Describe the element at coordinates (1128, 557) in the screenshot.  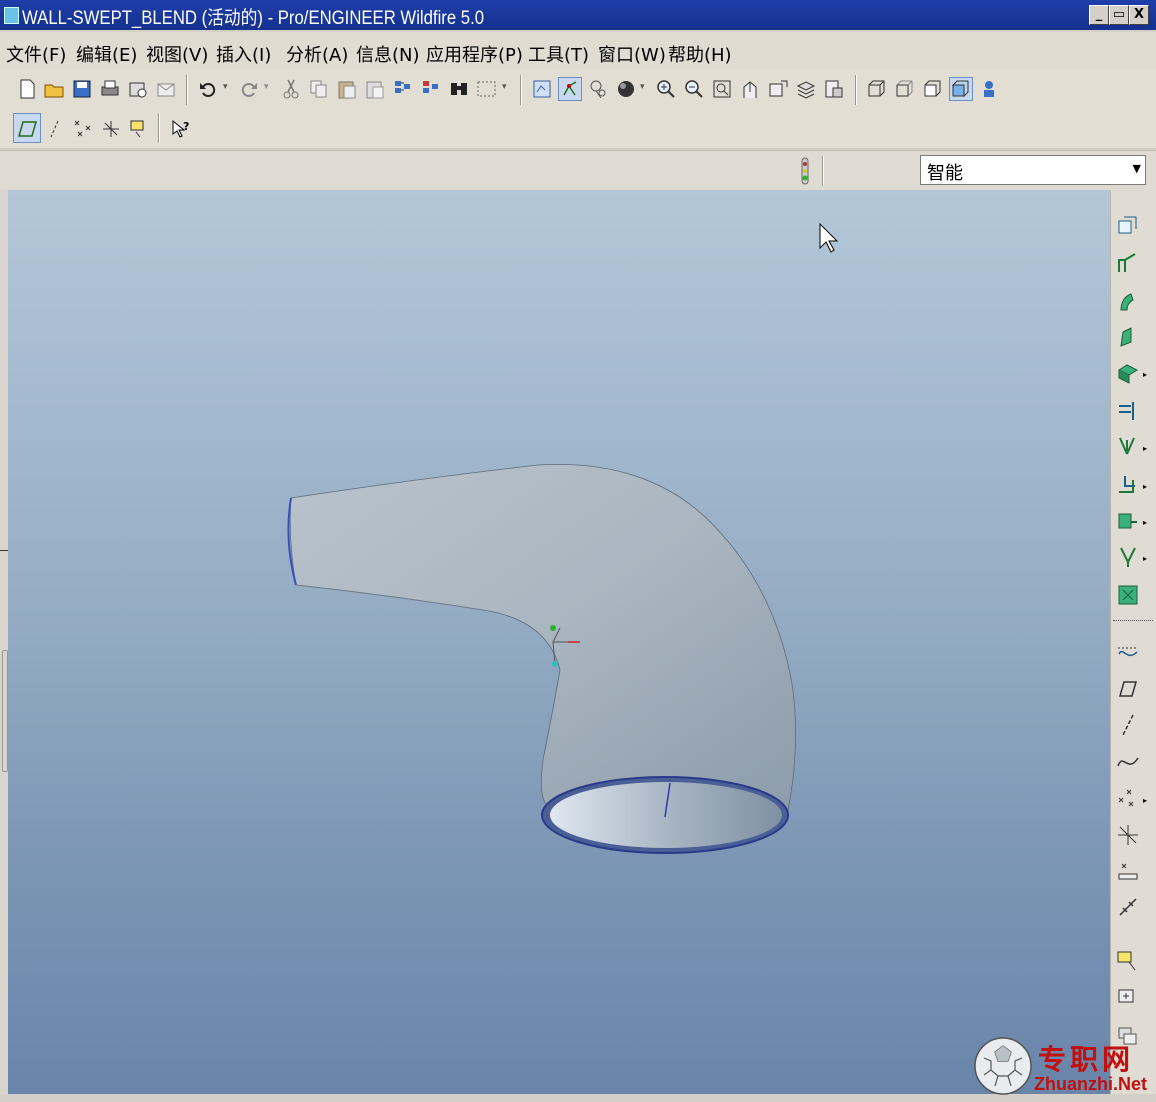
I see `thicken-icon` at that location.